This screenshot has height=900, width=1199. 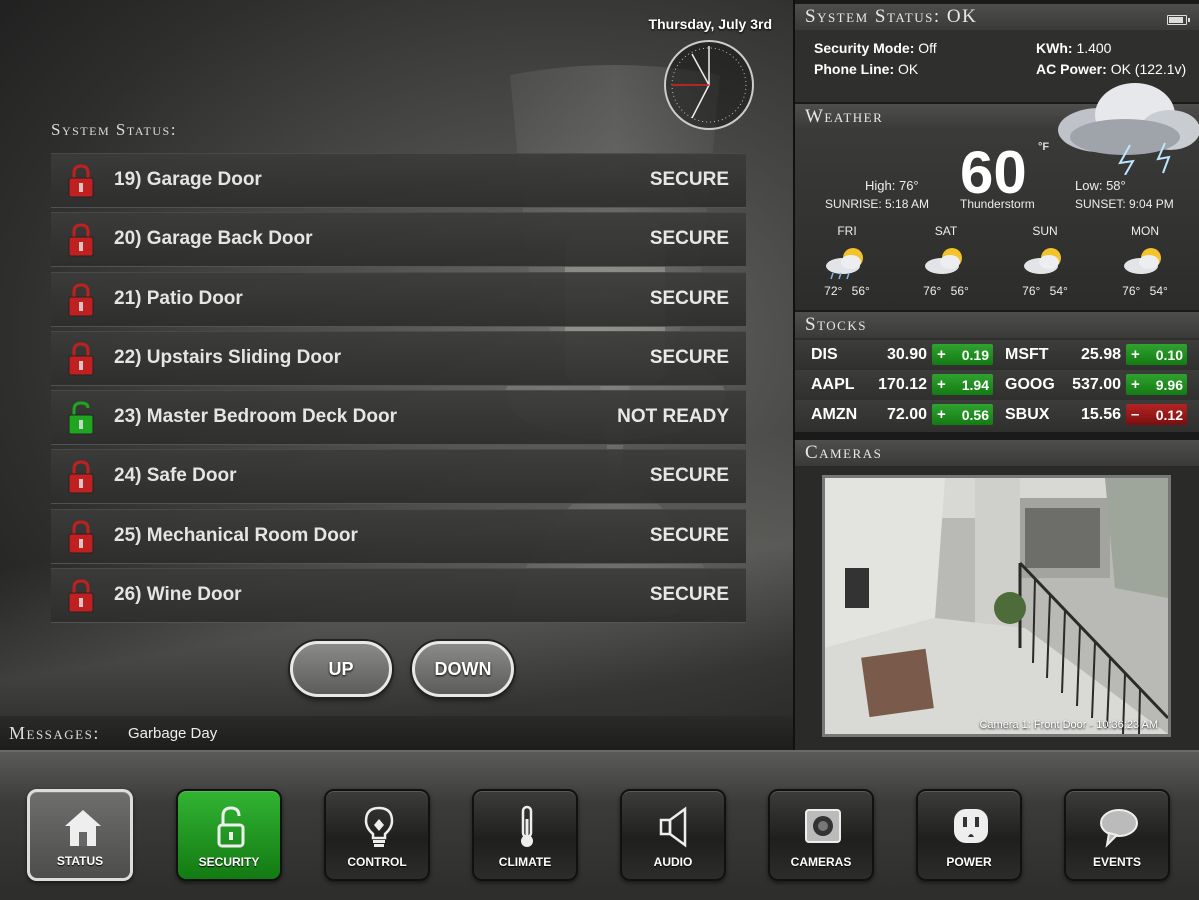 I want to click on zone-row: 23) Master Bedroom Deck Door NOT READY, so click(x=398, y=418).